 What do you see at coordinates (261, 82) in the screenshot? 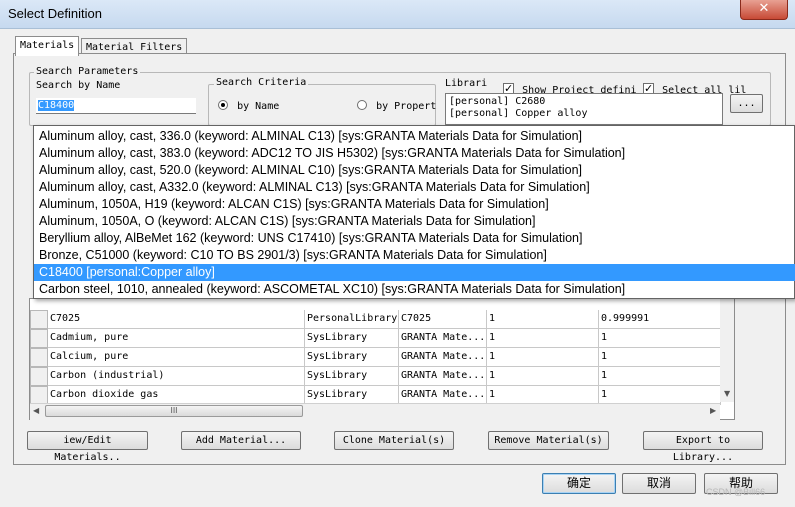
I see `search-criteria-legend: Search Criteria` at bounding box center [261, 82].